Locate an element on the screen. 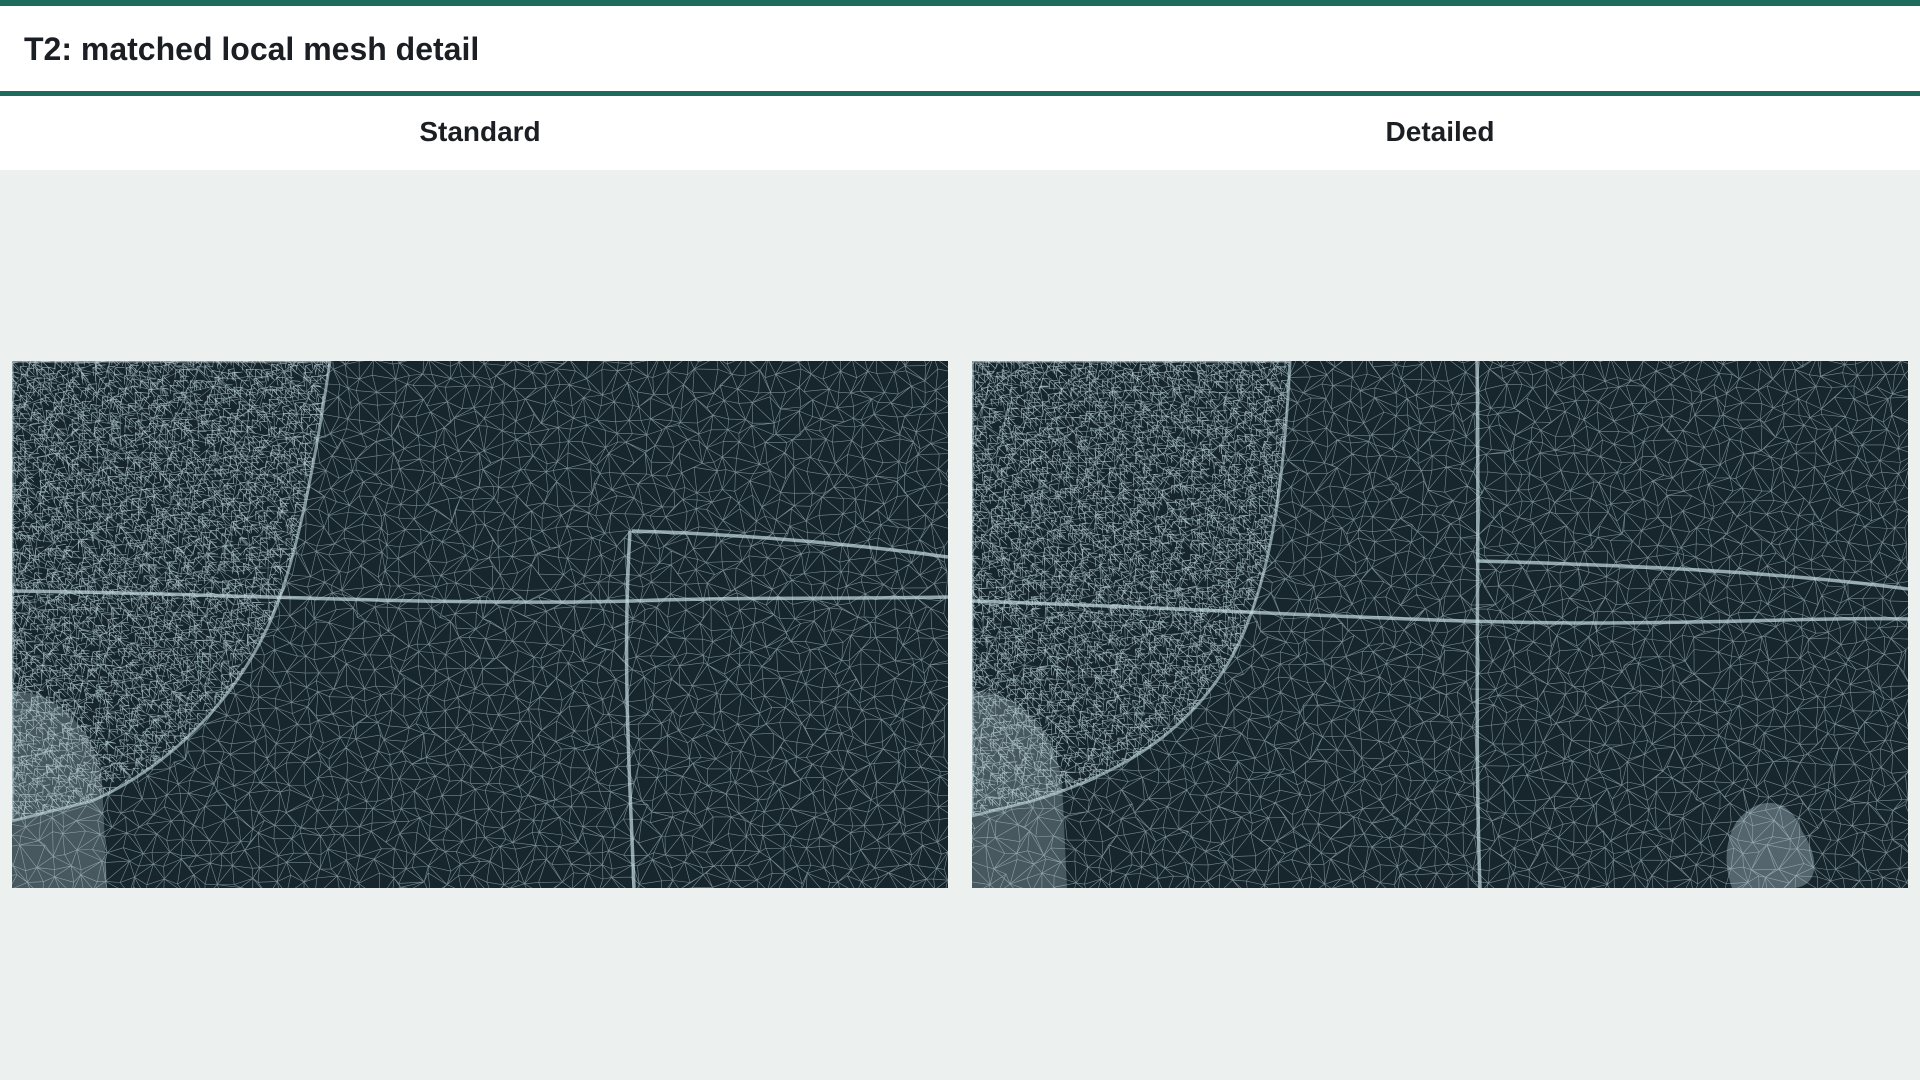 The height and width of the screenshot is (1080, 1920). column-header-row: Standard Detailed is located at coordinates (960, 133).